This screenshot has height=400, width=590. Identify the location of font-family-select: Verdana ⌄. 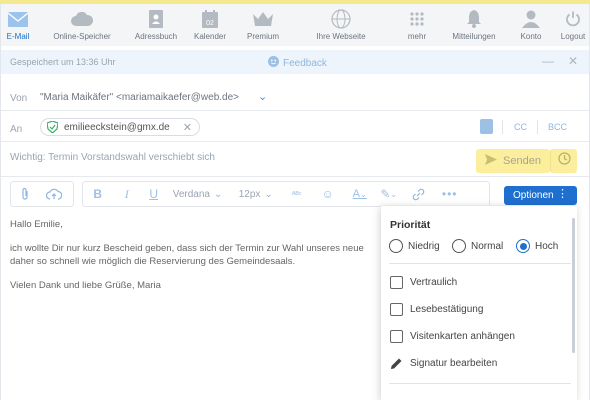
(200, 194).